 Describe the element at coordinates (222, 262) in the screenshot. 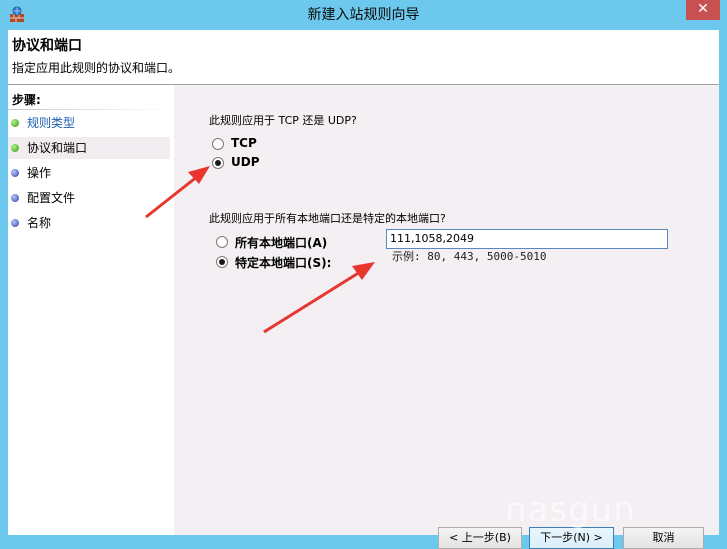

I see `specific-ports-radio` at that location.